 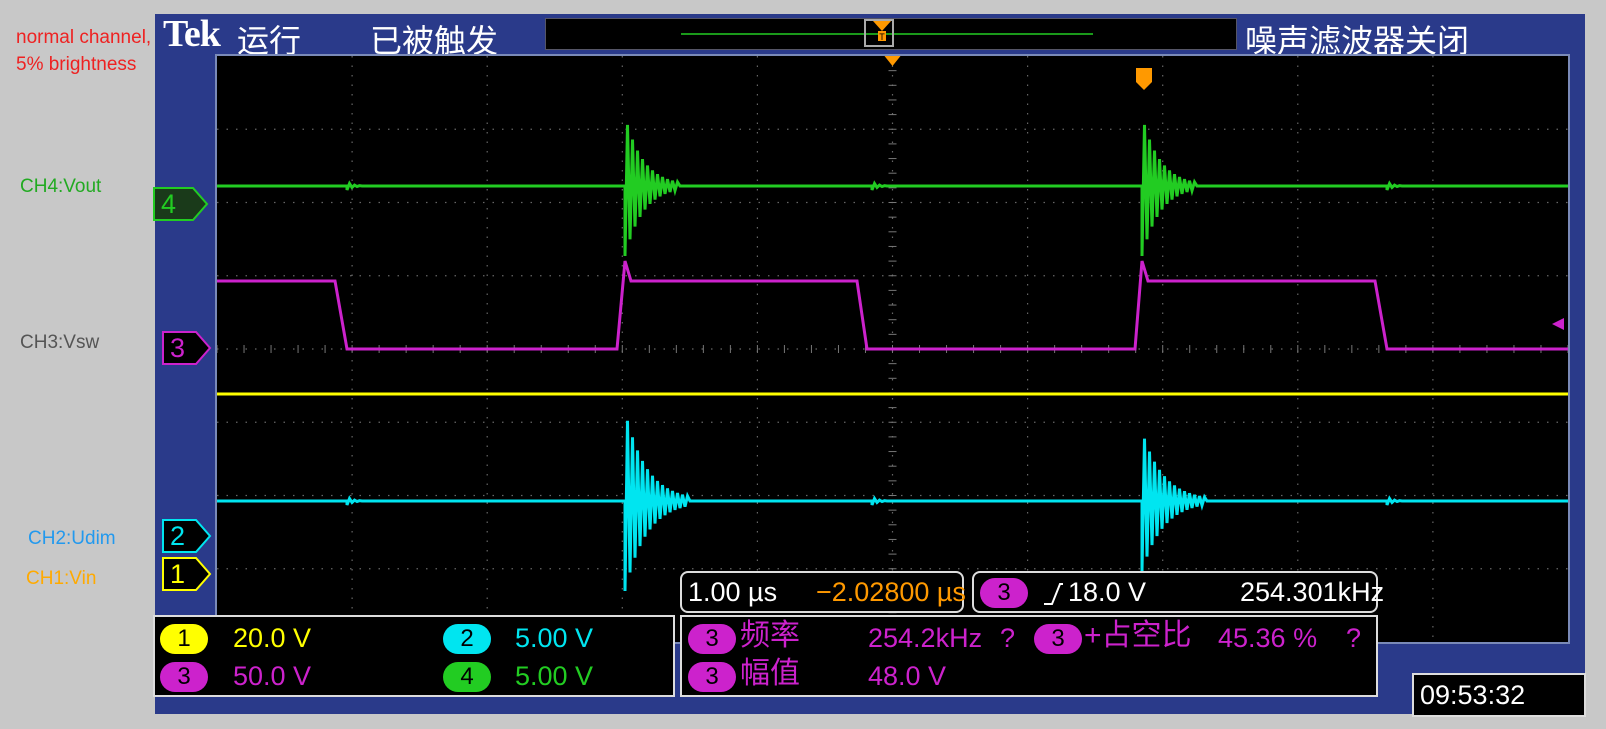 I want to click on measure3-name: 幅值, so click(x=770, y=673).